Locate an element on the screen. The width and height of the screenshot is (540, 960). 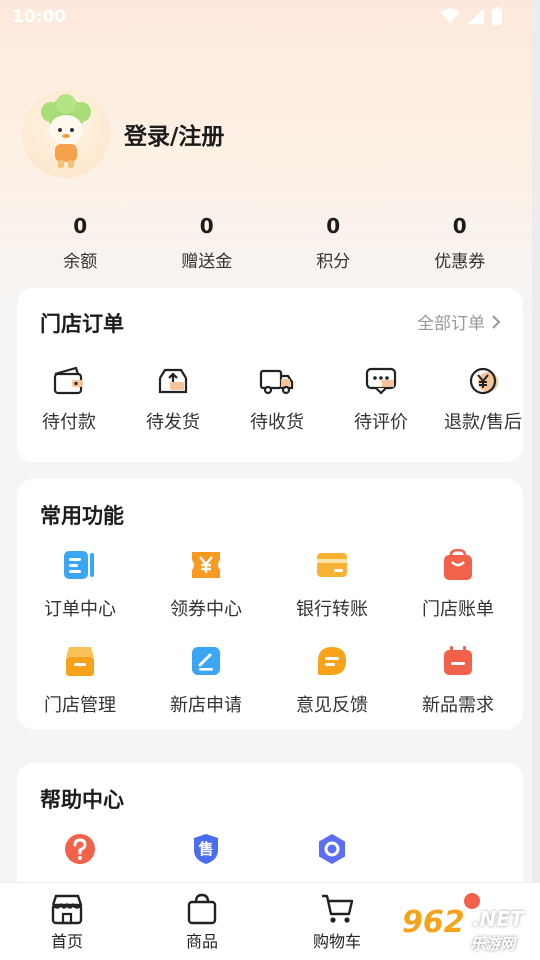
stat-balance: 0 余额 is located at coordinates (80, 242).